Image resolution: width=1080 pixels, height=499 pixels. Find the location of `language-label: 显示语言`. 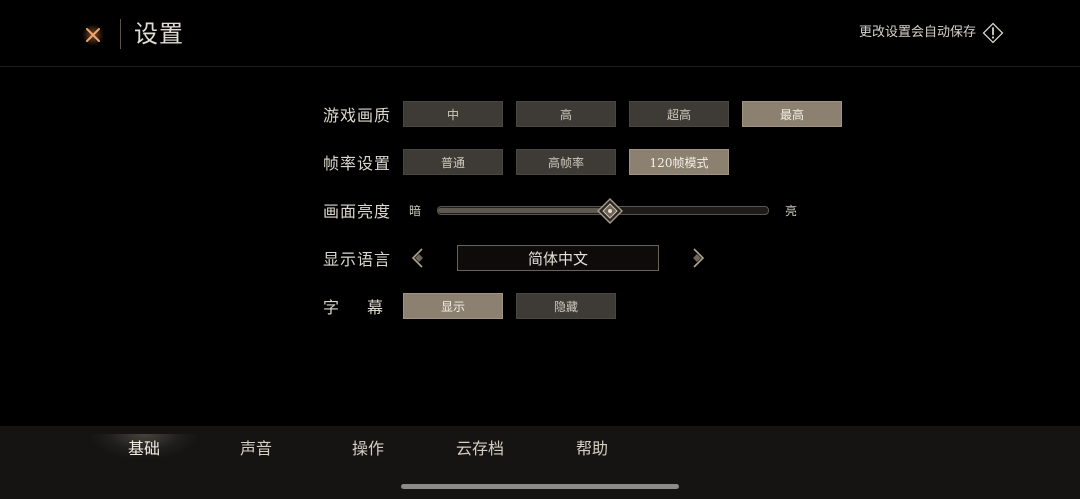

language-label: 显示语言 is located at coordinates (357, 259).